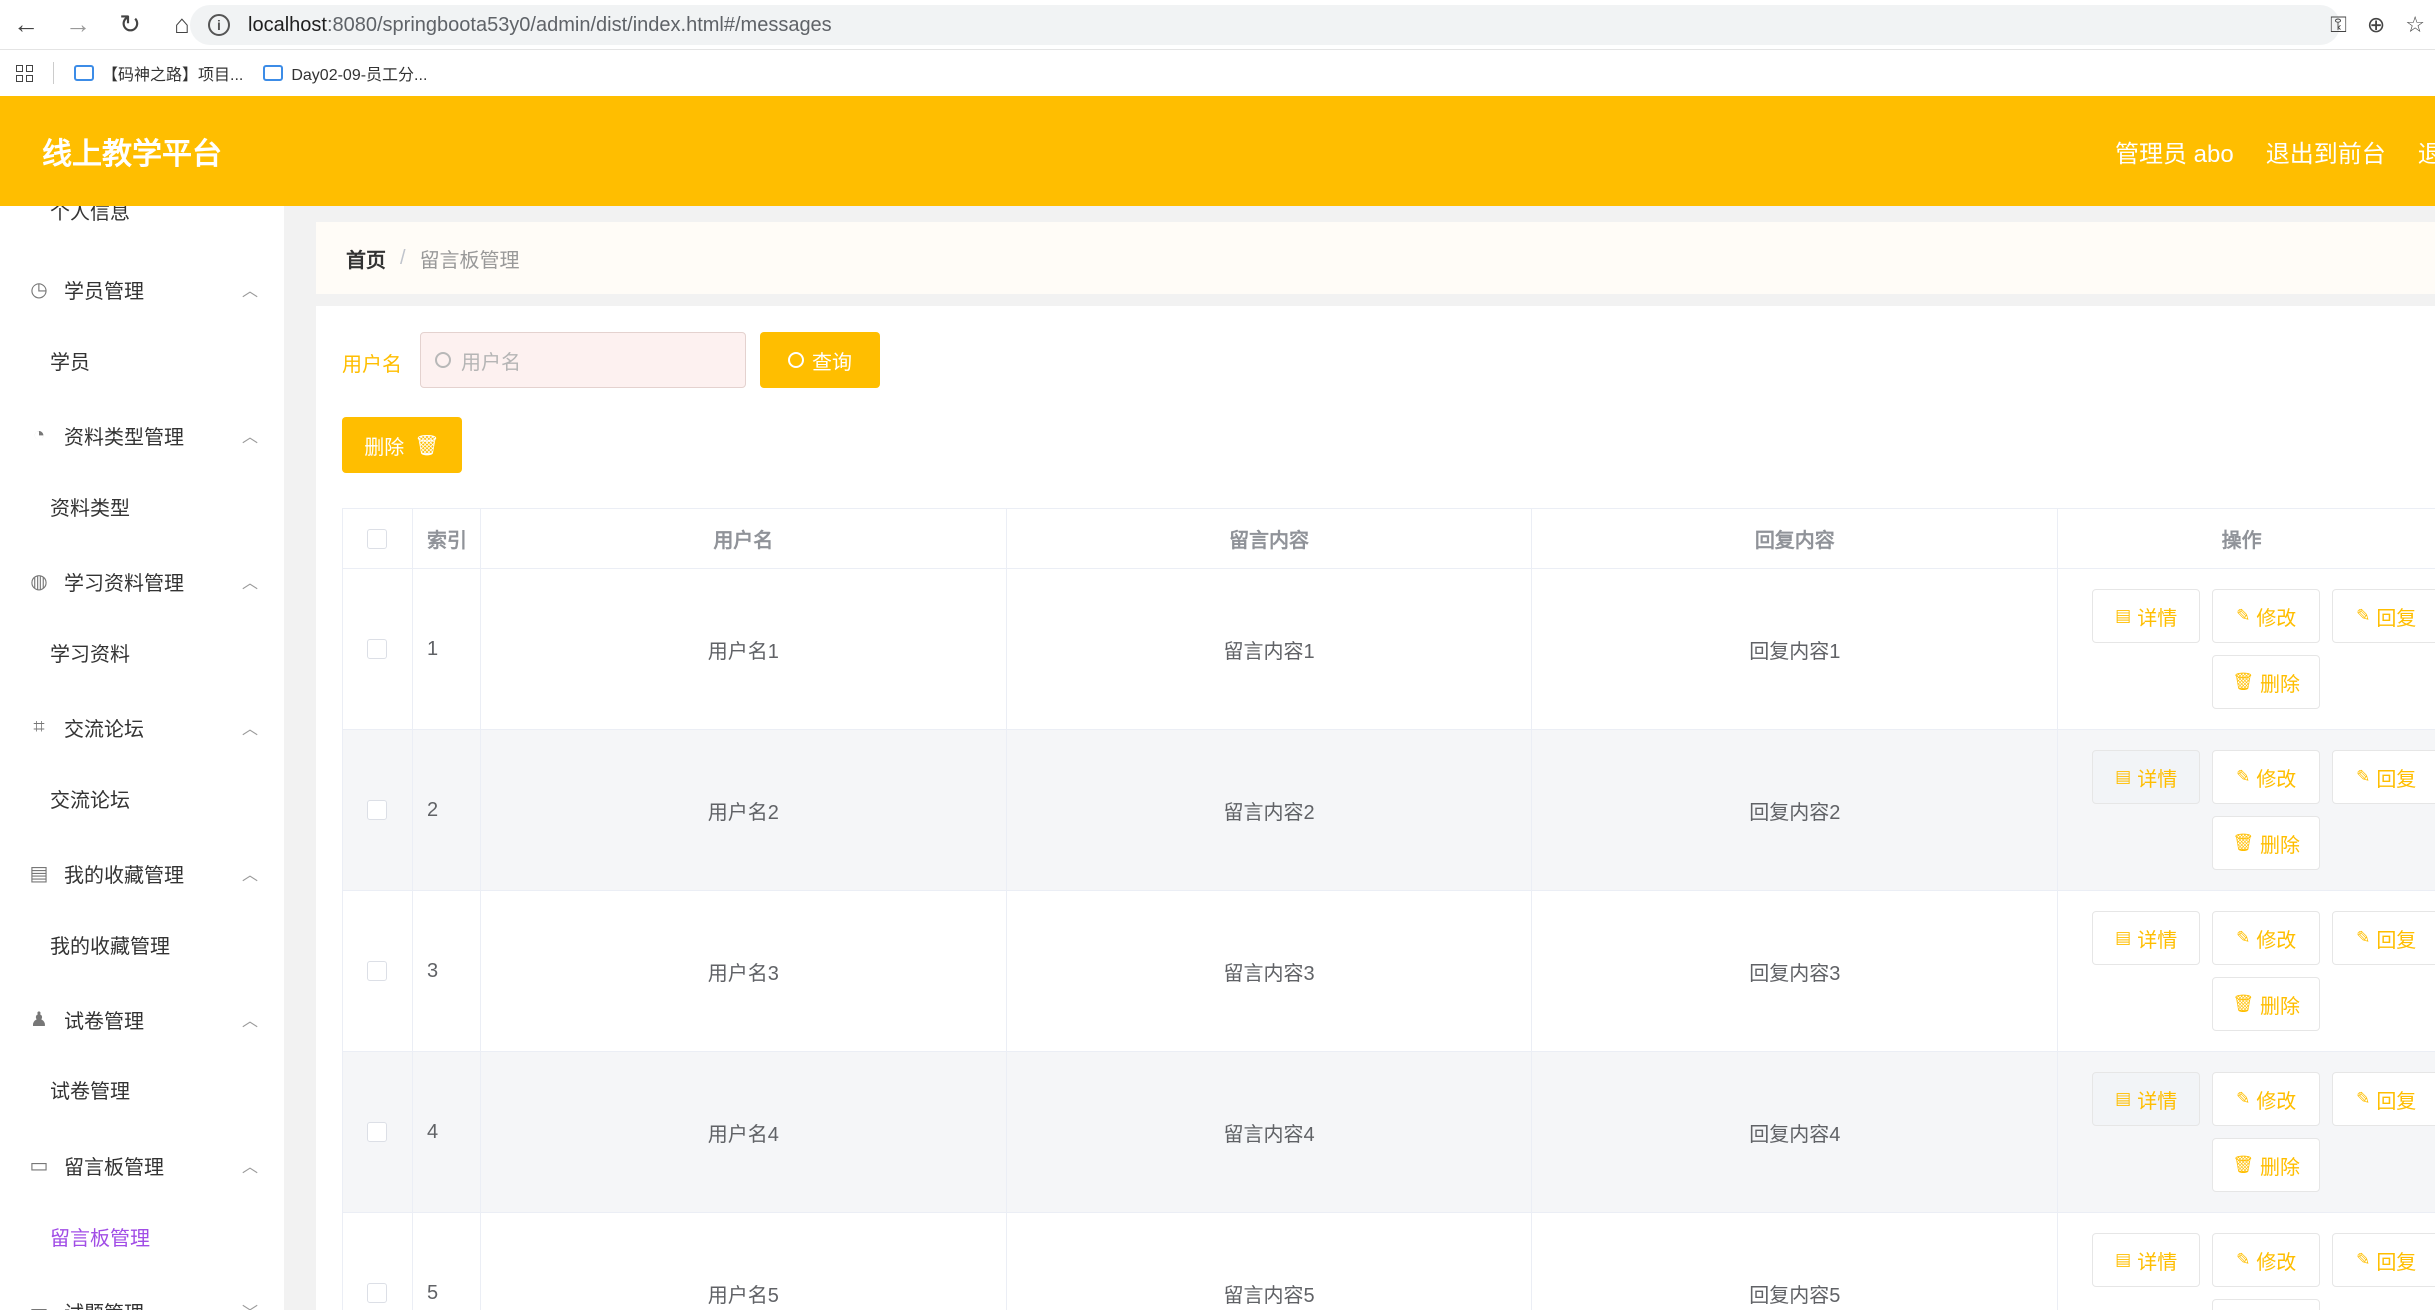 The width and height of the screenshot is (2435, 1310). What do you see at coordinates (70, 360) in the screenshot?
I see `sidebar-item-students: 学员` at bounding box center [70, 360].